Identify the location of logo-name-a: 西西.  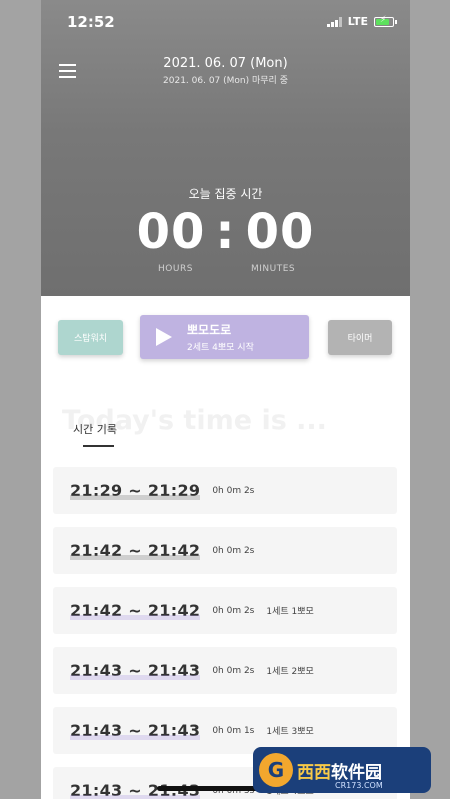
(314, 772).